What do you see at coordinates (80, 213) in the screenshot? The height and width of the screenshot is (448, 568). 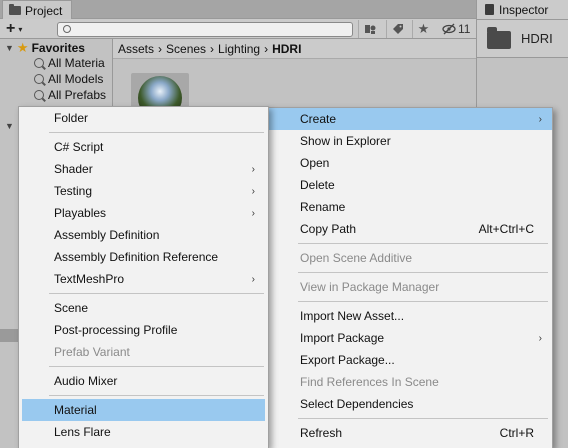 I see `menu-item-label: Playables` at bounding box center [80, 213].